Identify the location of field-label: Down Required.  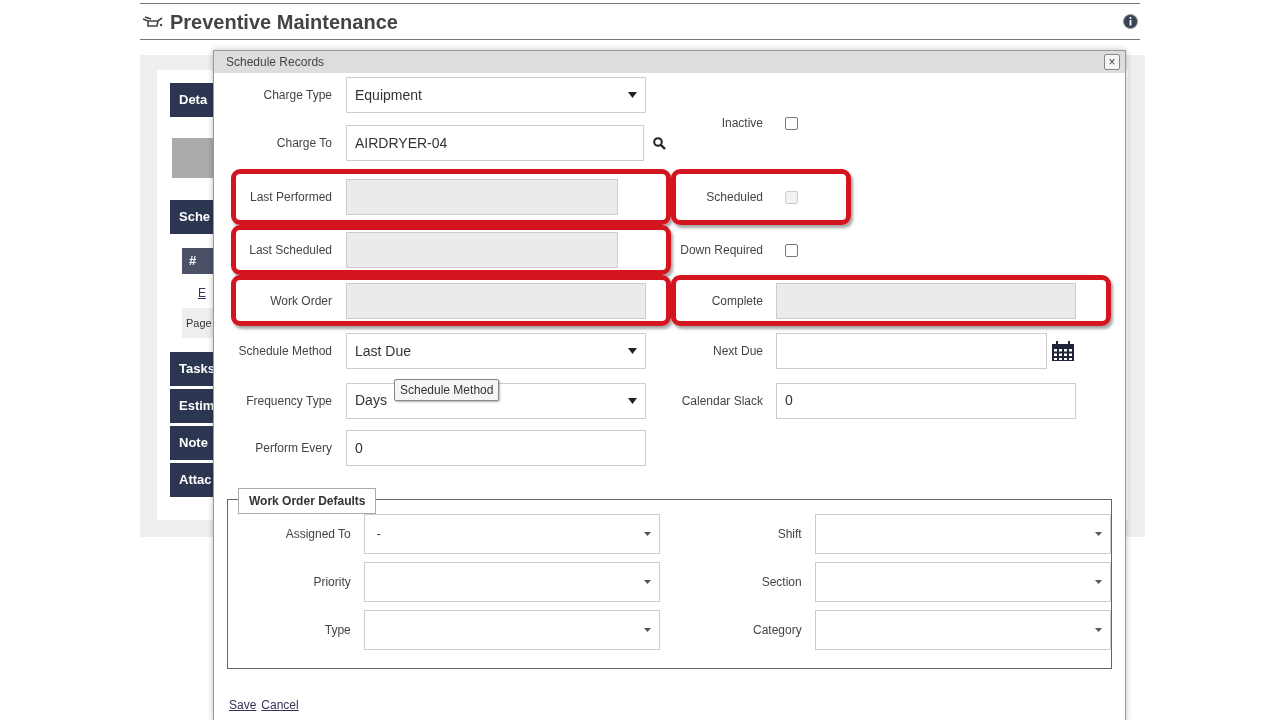
(721, 250).